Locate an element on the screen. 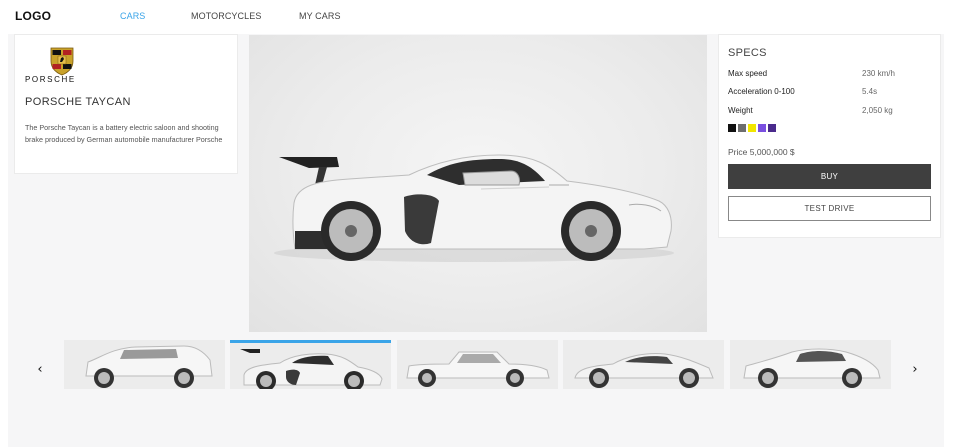 The height and width of the screenshot is (447, 954). suv-thumbnail-illustration is located at coordinates (149, 366).